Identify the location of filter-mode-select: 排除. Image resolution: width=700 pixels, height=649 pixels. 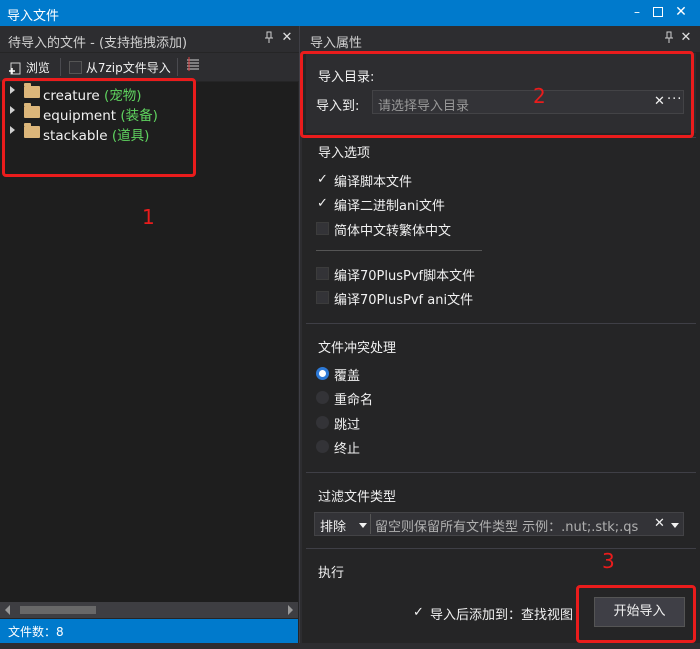
(333, 525).